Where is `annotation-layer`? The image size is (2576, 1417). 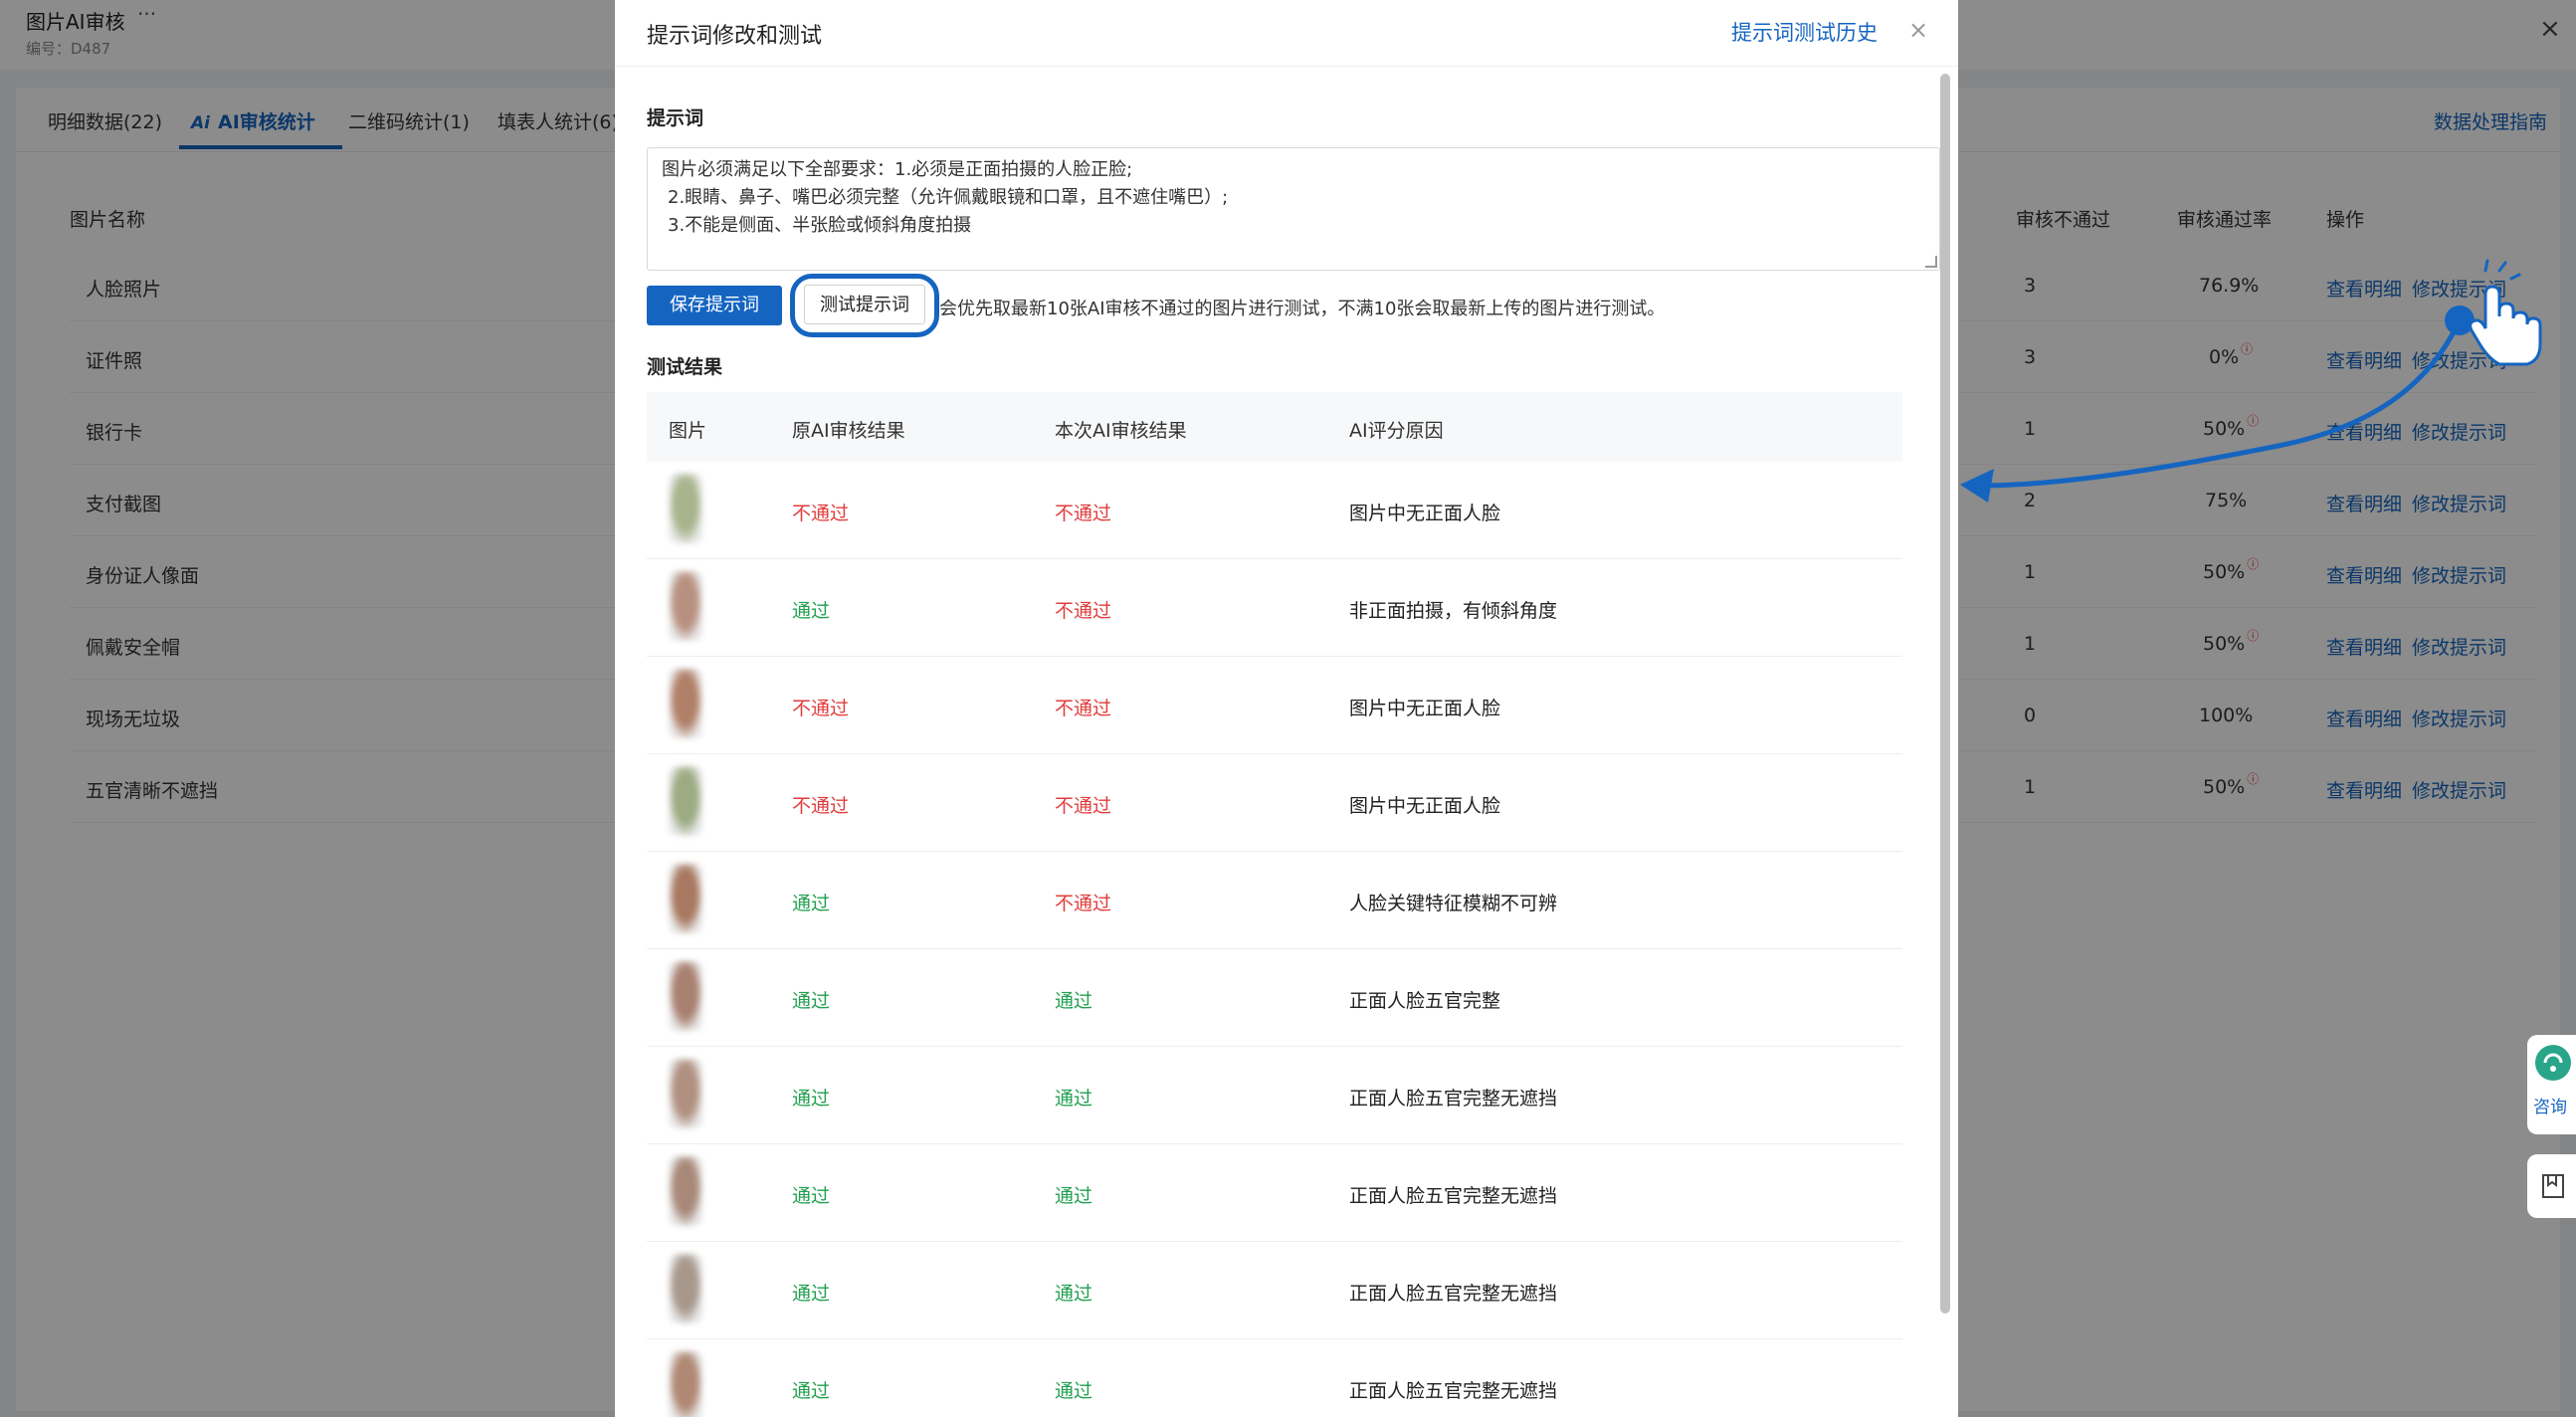 annotation-layer is located at coordinates (2251, 381).